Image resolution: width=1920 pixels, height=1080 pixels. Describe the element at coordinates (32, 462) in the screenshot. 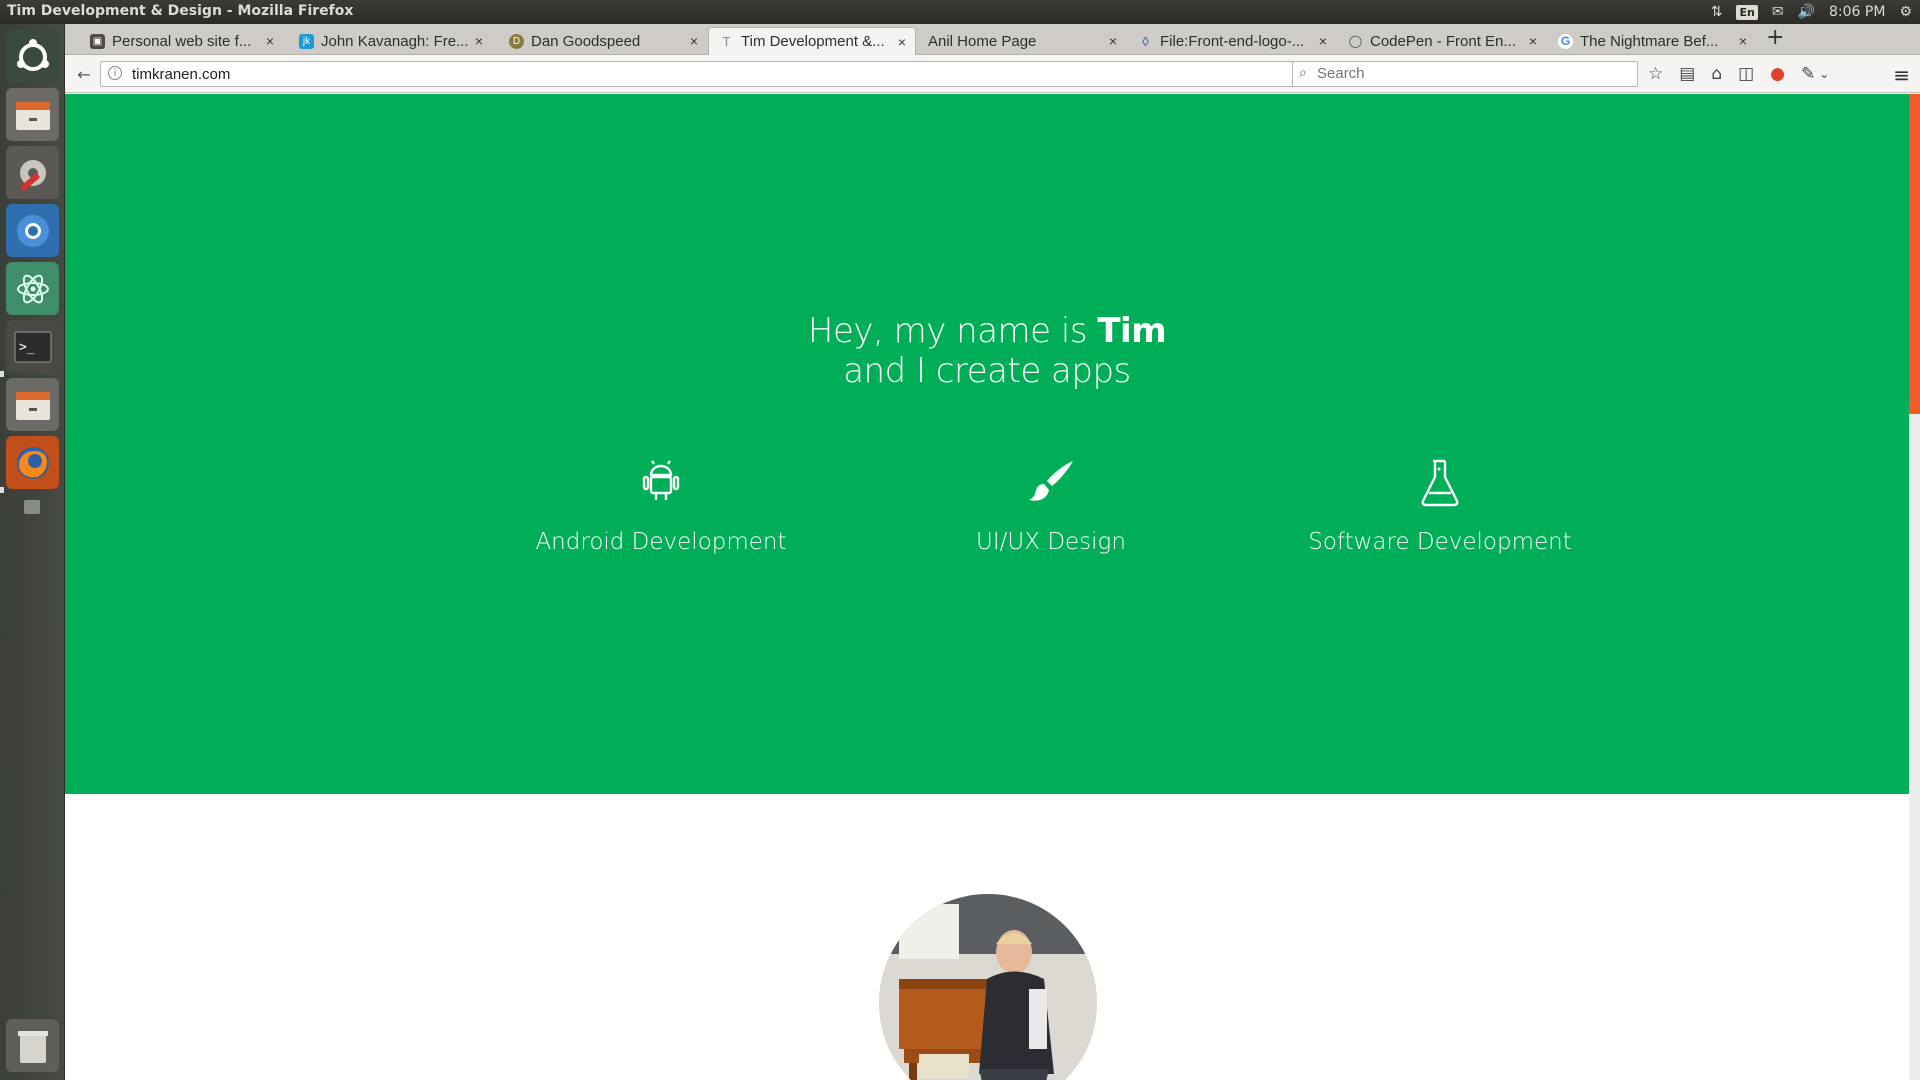

I see `firefox-icon` at that location.